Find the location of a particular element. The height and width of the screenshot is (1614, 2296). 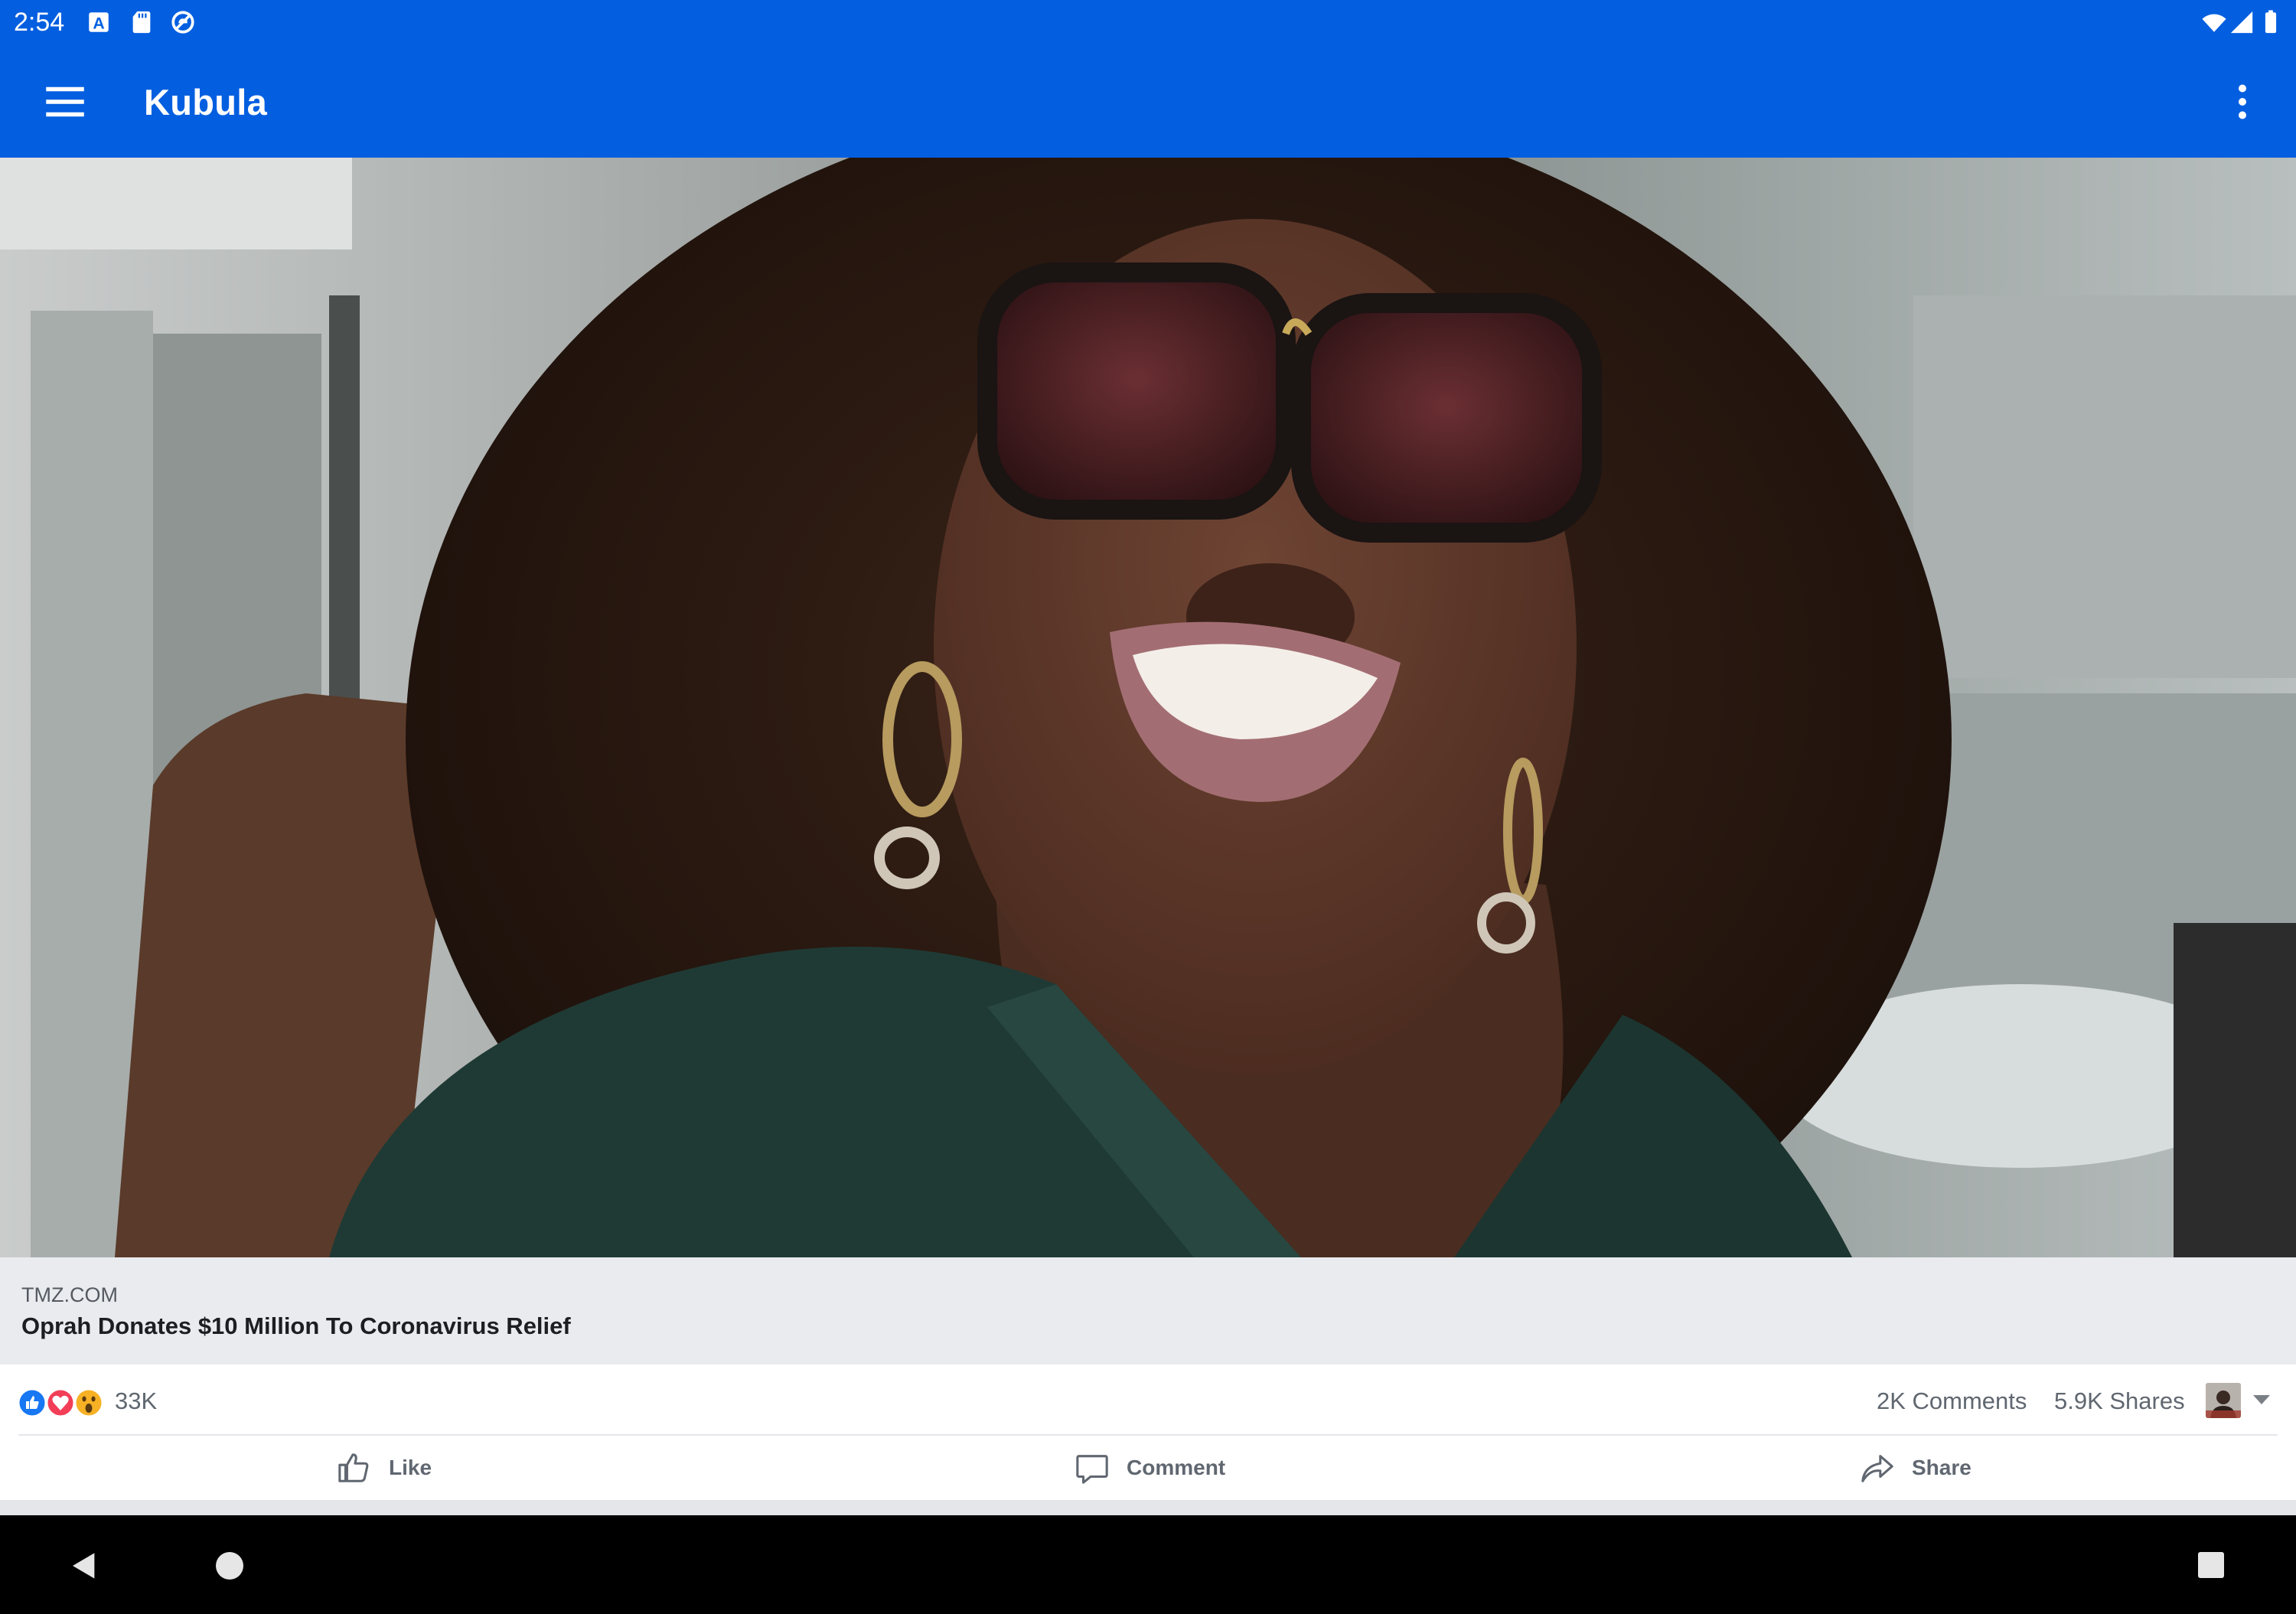

wow-reaction-icon is located at coordinates (88, 1402).